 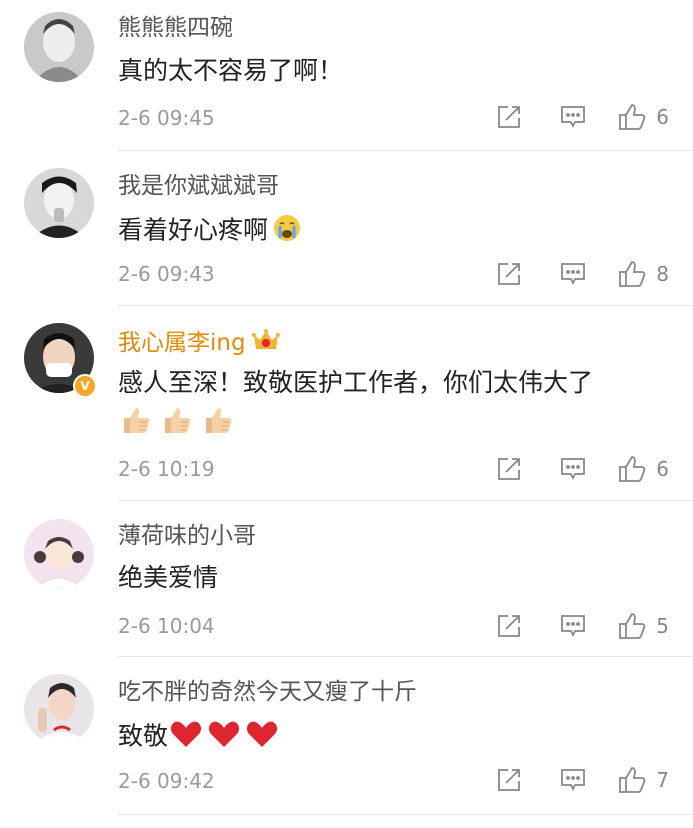 I want to click on comment-text: 致敬, so click(x=198, y=737).